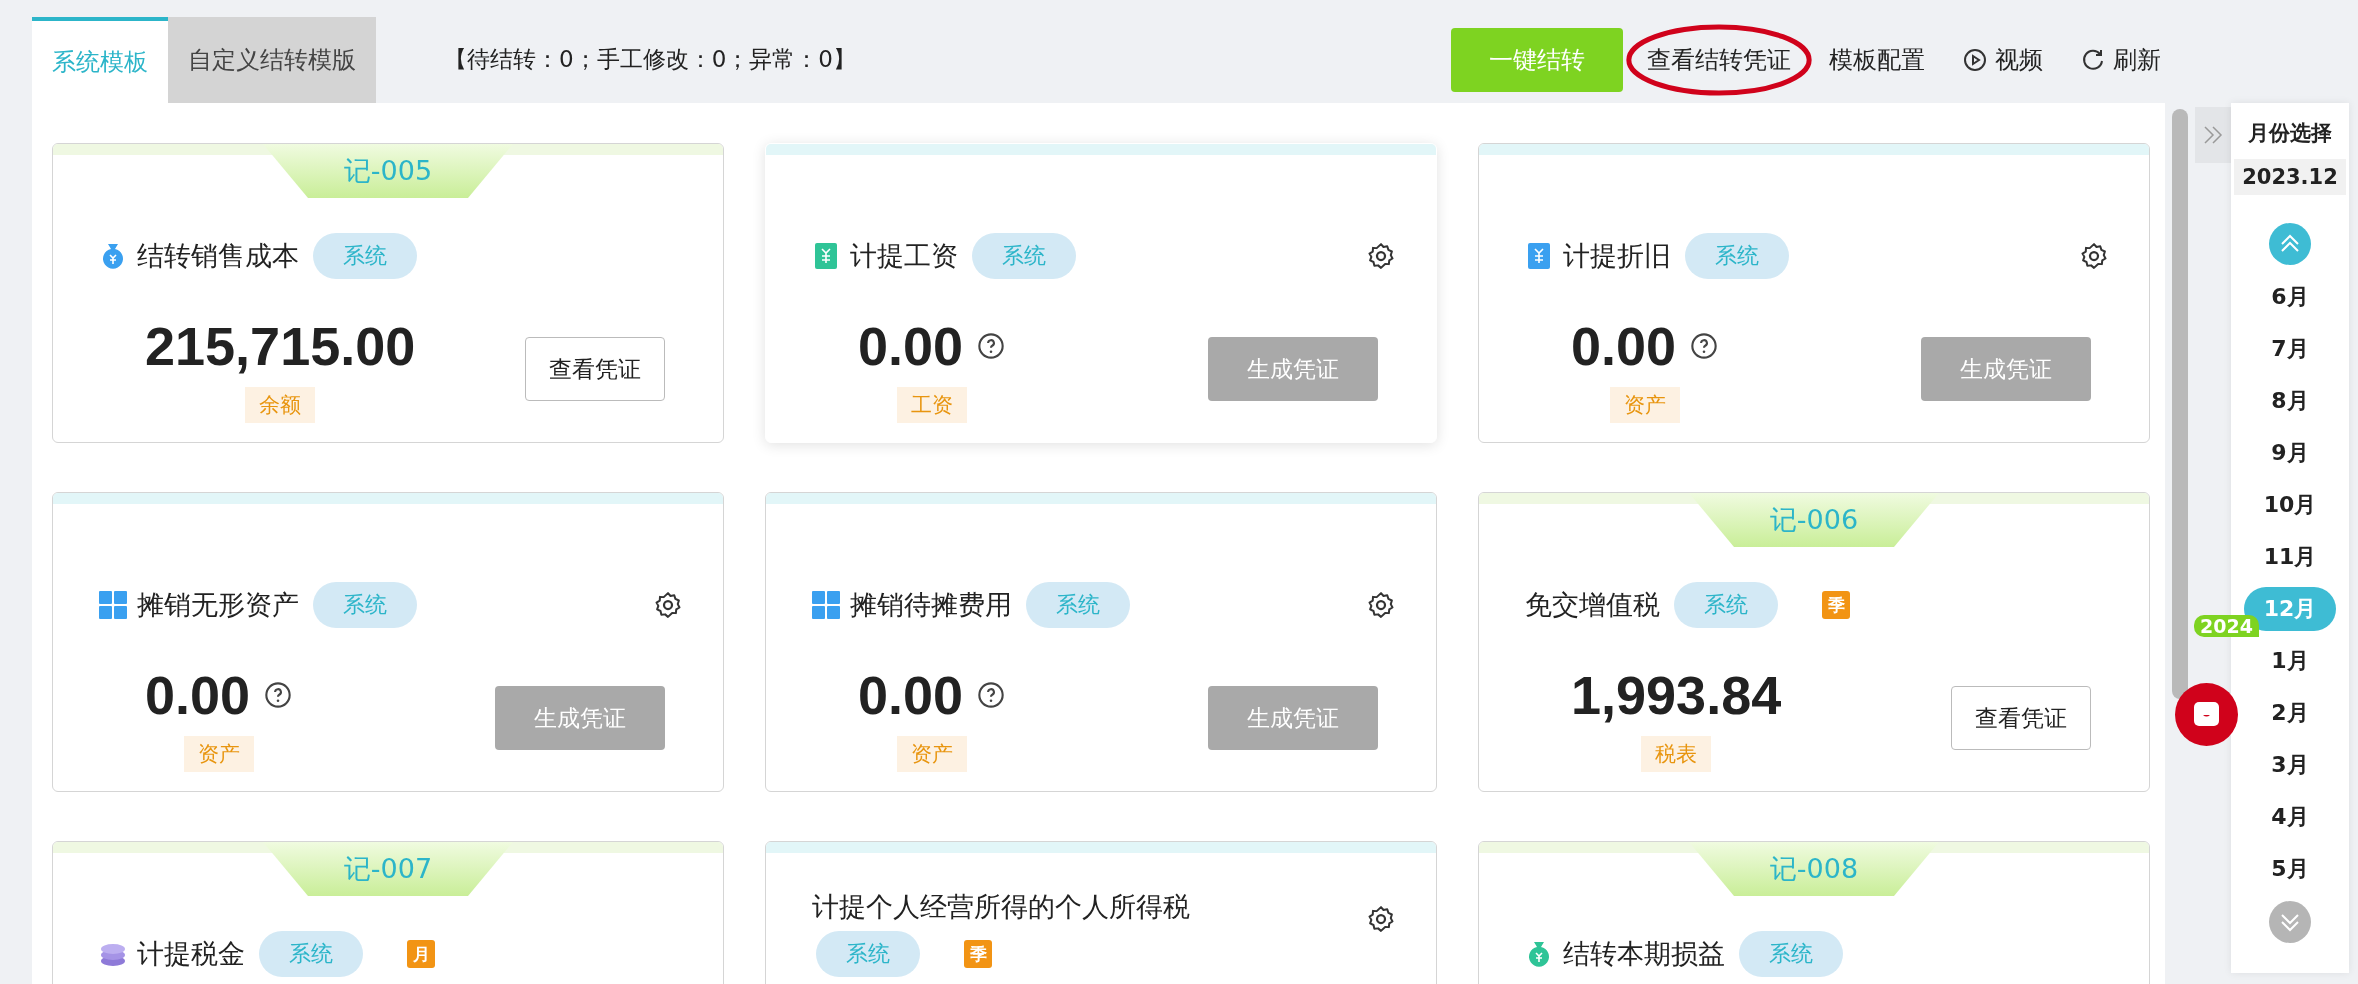 Image resolution: width=2358 pixels, height=984 pixels. What do you see at coordinates (2290, 713) in the screenshot?
I see `month-item: 2月` at bounding box center [2290, 713].